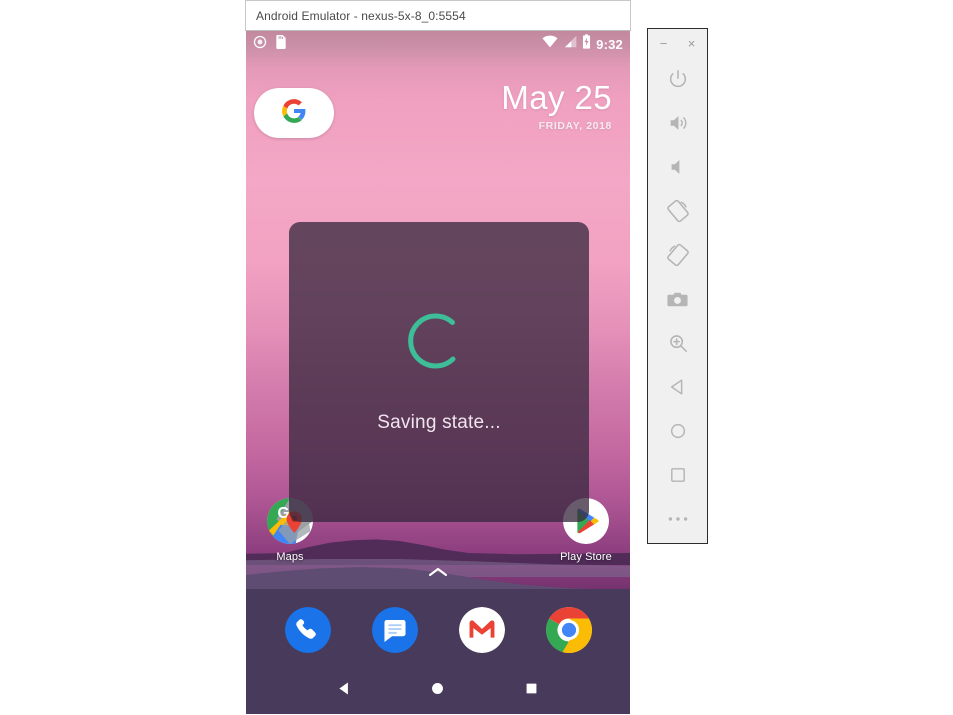  Describe the element at coordinates (568, 630) in the screenshot. I see `dock-app-chrome` at that location.